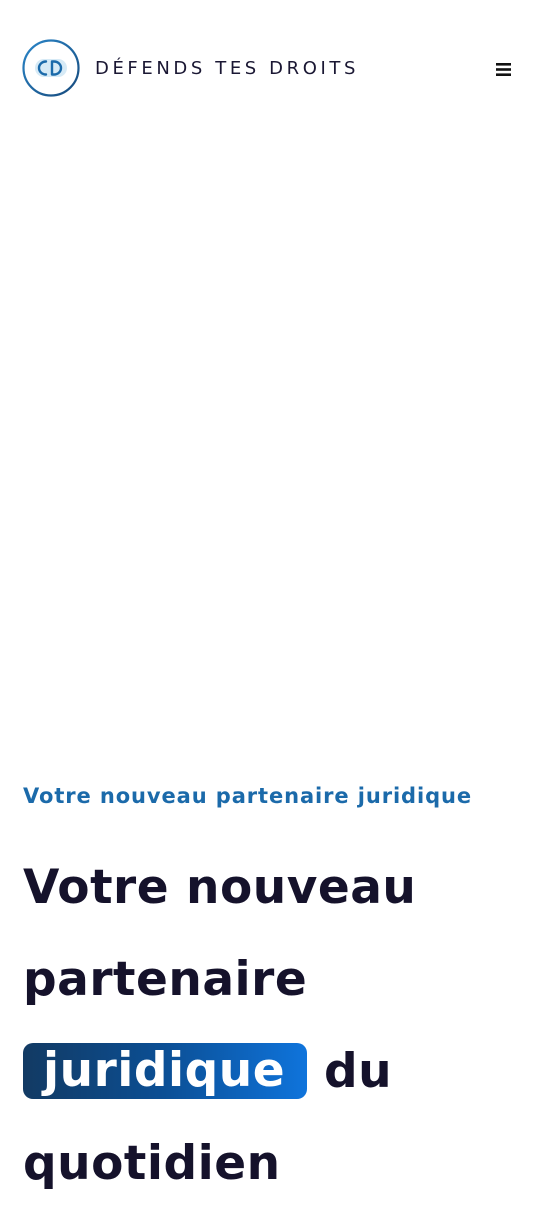  What do you see at coordinates (248, 796) in the screenshot?
I see `hero-eyebrow: Votre nouveau partenaire juridique` at bounding box center [248, 796].